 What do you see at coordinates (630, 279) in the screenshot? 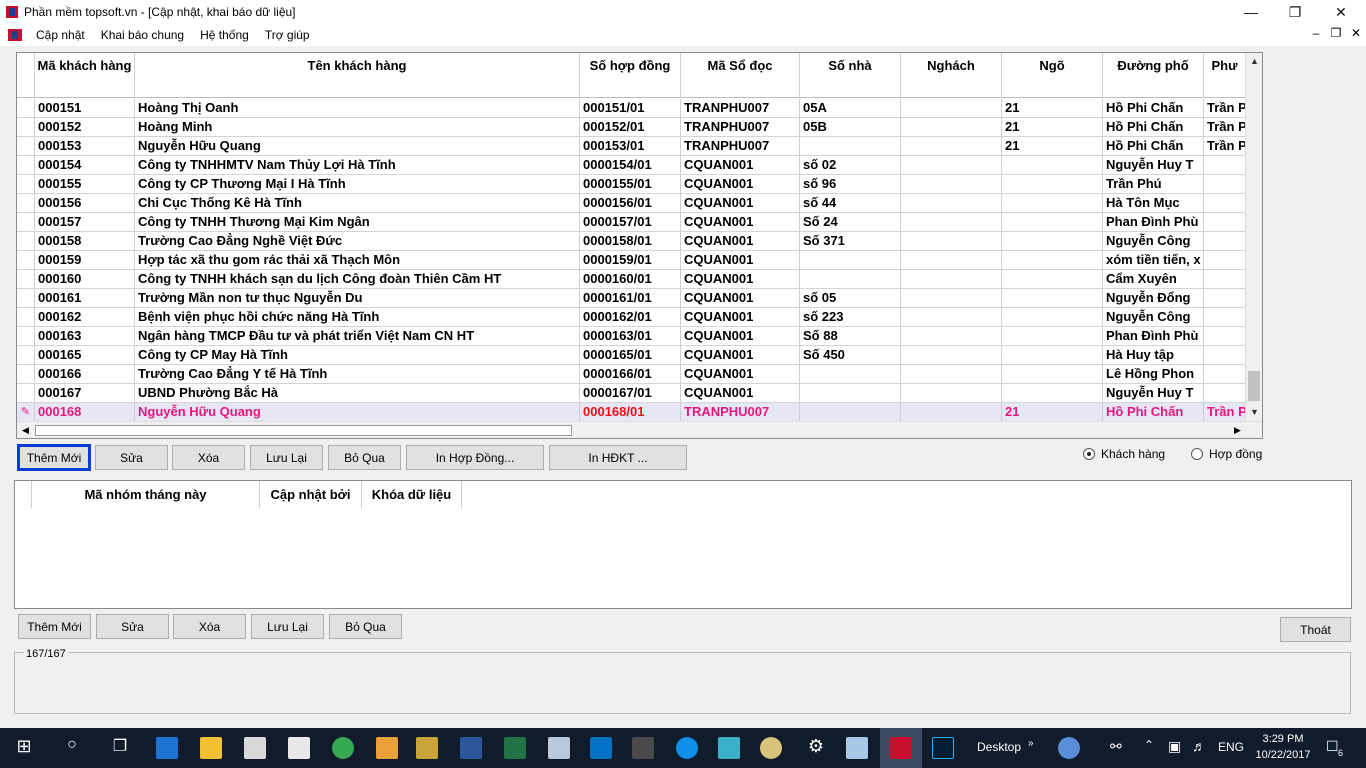
I see `cell-so-hop-dong: 0000160/01` at bounding box center [630, 279].